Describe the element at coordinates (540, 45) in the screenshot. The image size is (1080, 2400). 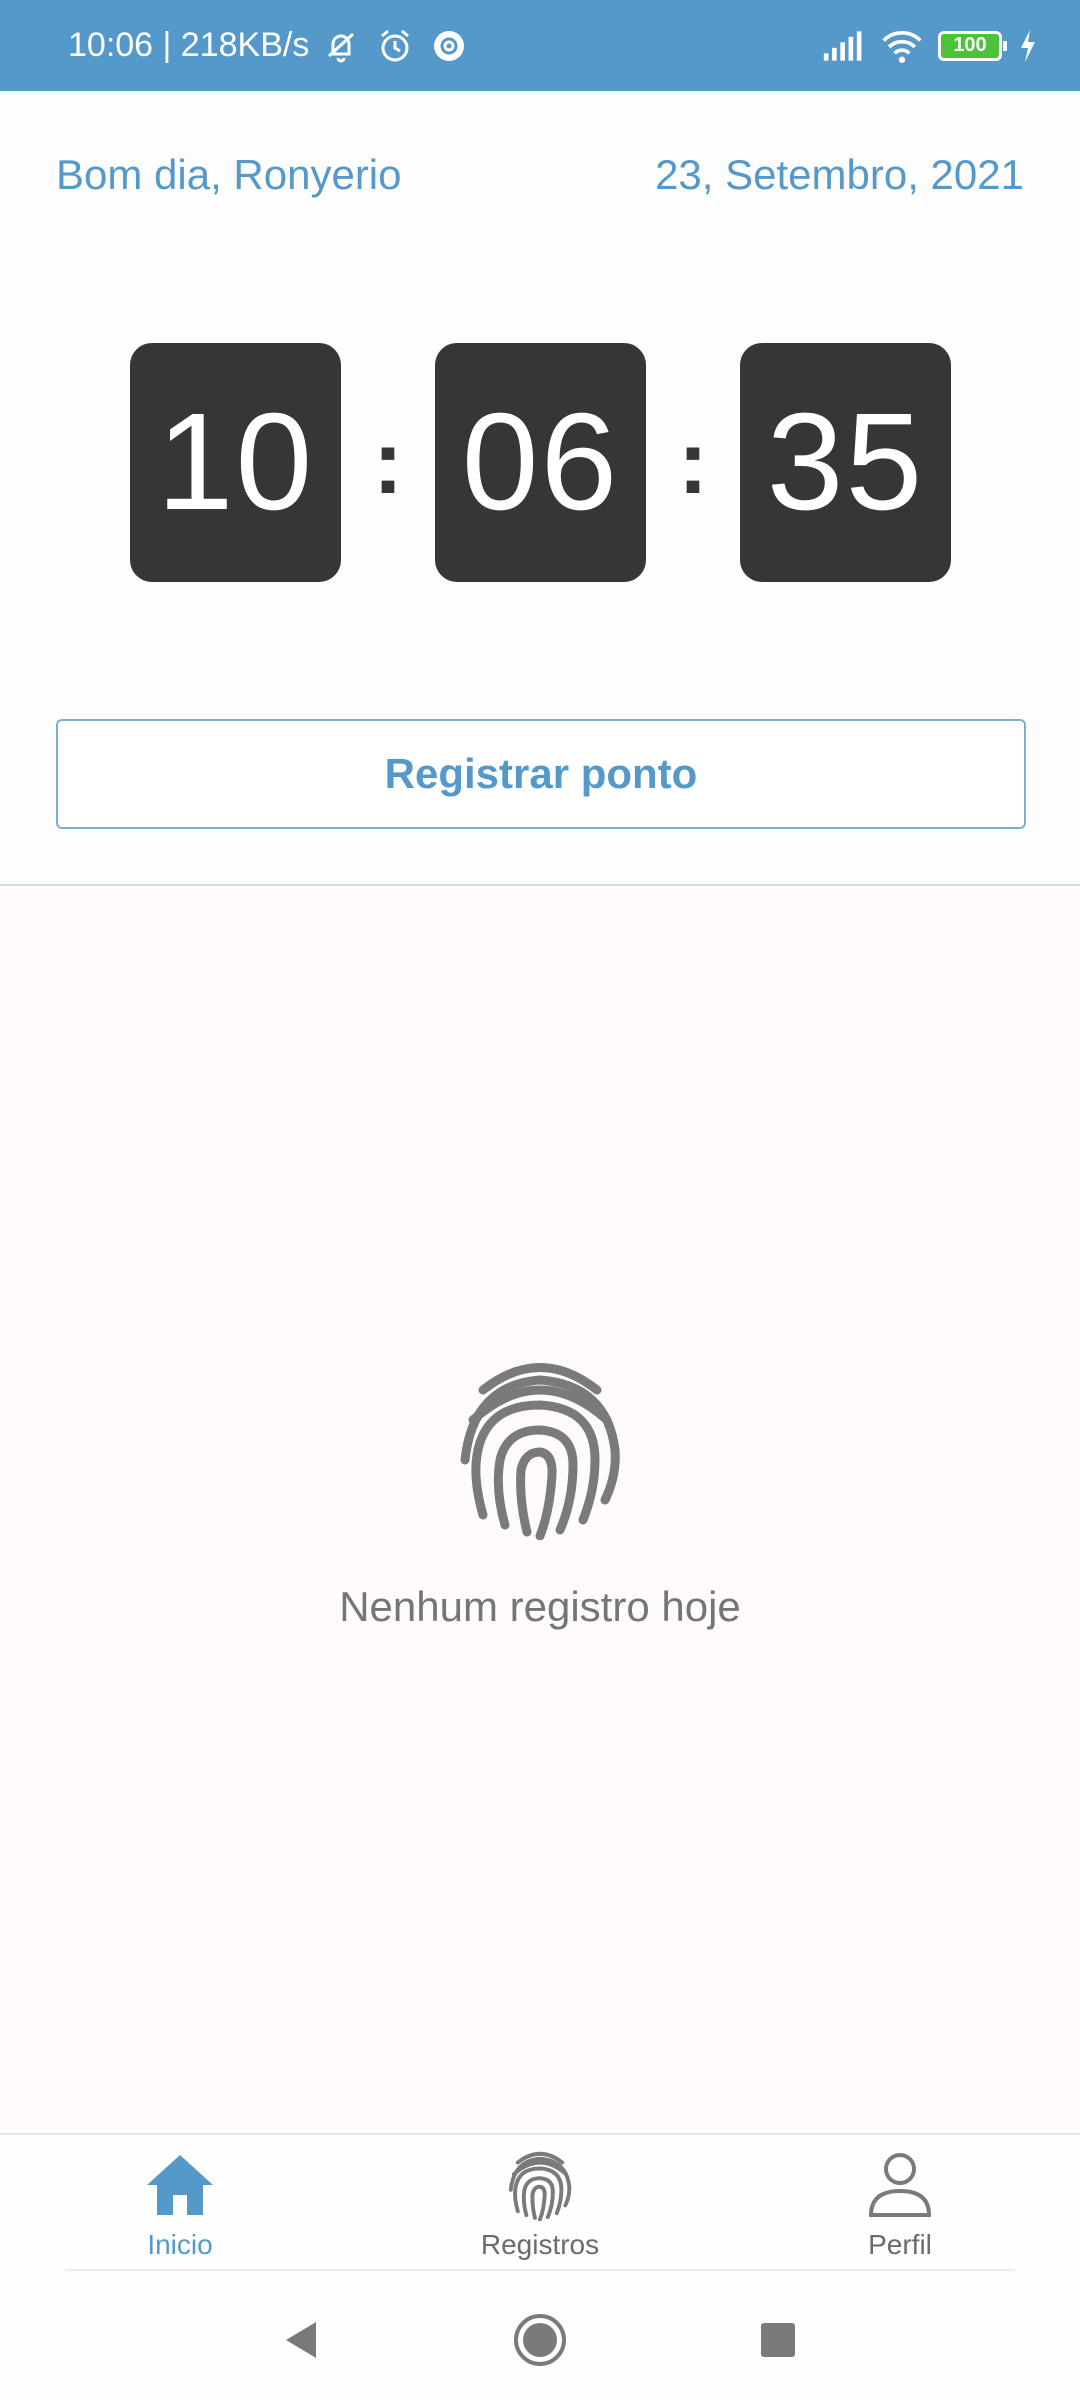
I see `status-bar: 10:06 | 218KB/s 100` at that location.